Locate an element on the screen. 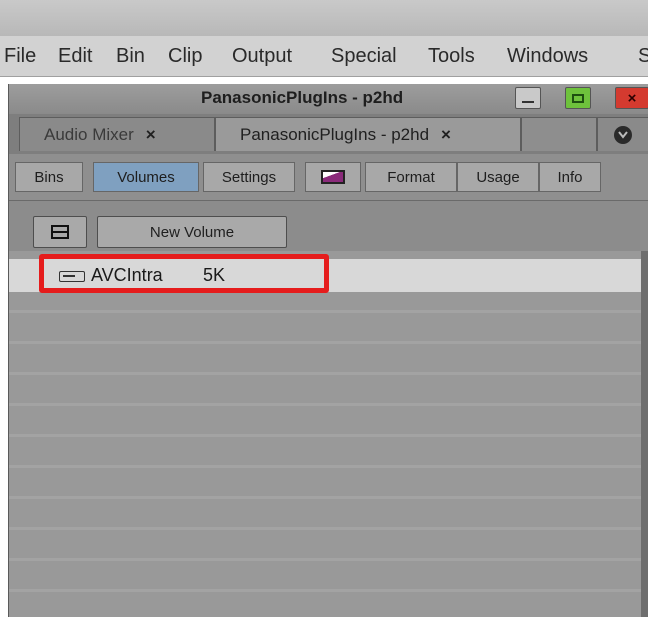 This screenshot has width=648, height=617. new-volume-button: New Volume is located at coordinates (192, 232).